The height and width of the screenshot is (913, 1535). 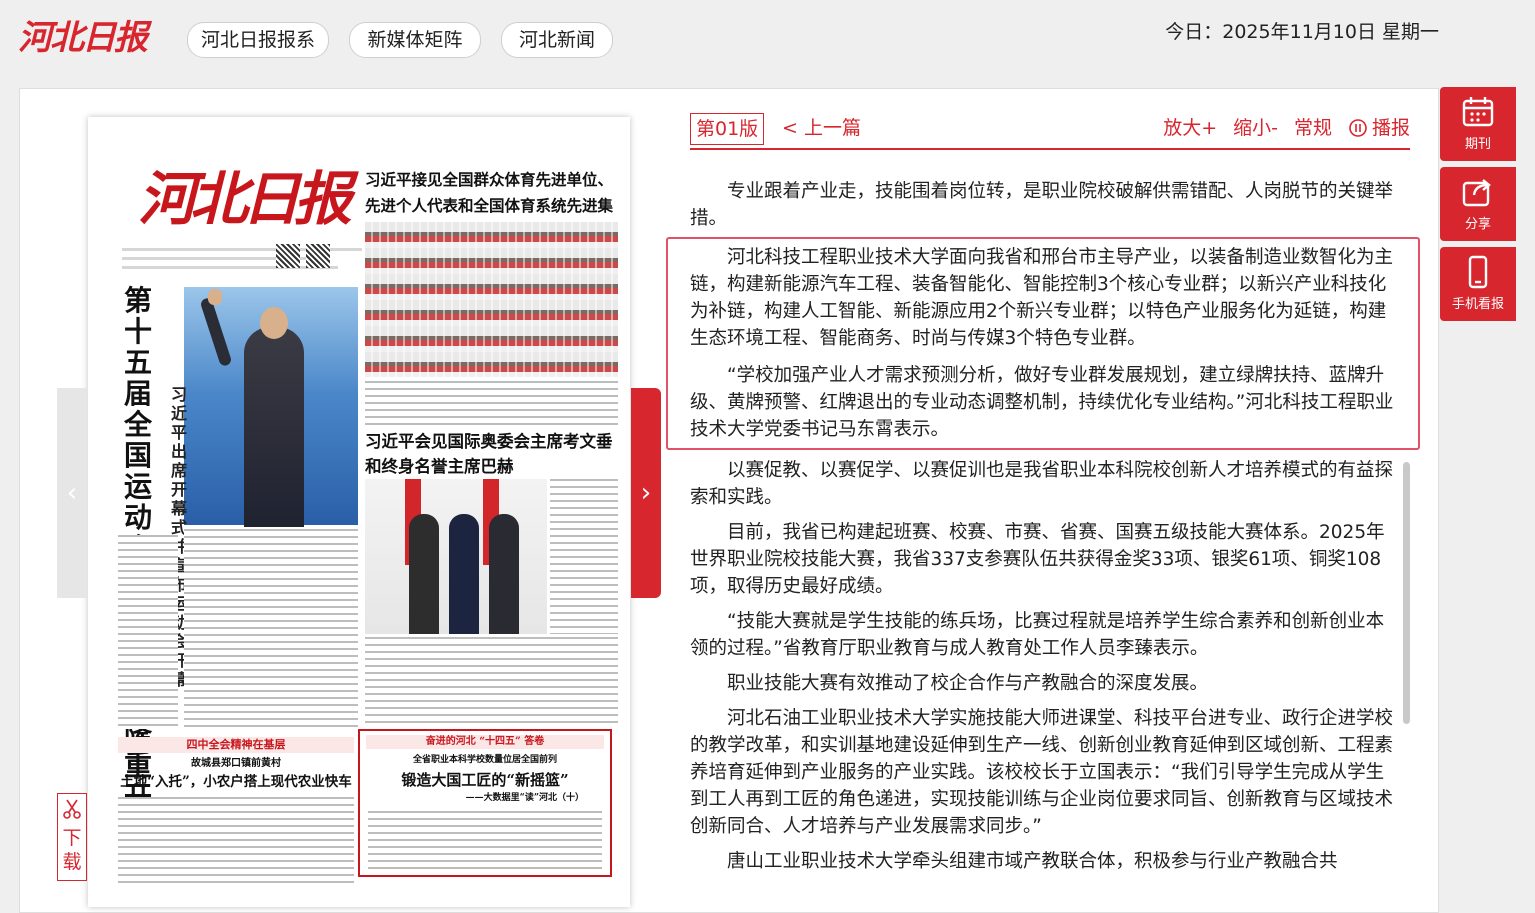 What do you see at coordinates (485, 742) in the screenshot?
I see `box-kicker: 奋进的河北 “十四五” 答卷` at bounding box center [485, 742].